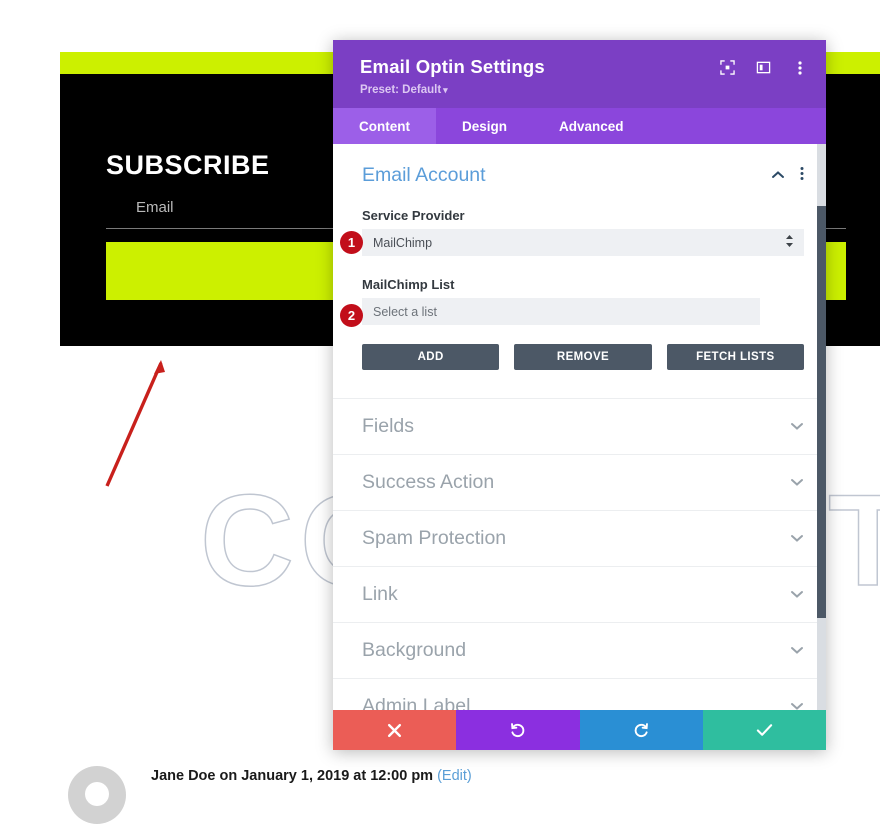 The height and width of the screenshot is (824, 880). Describe the element at coordinates (583, 175) in the screenshot. I see `section-email-account-header: Email Account` at that location.